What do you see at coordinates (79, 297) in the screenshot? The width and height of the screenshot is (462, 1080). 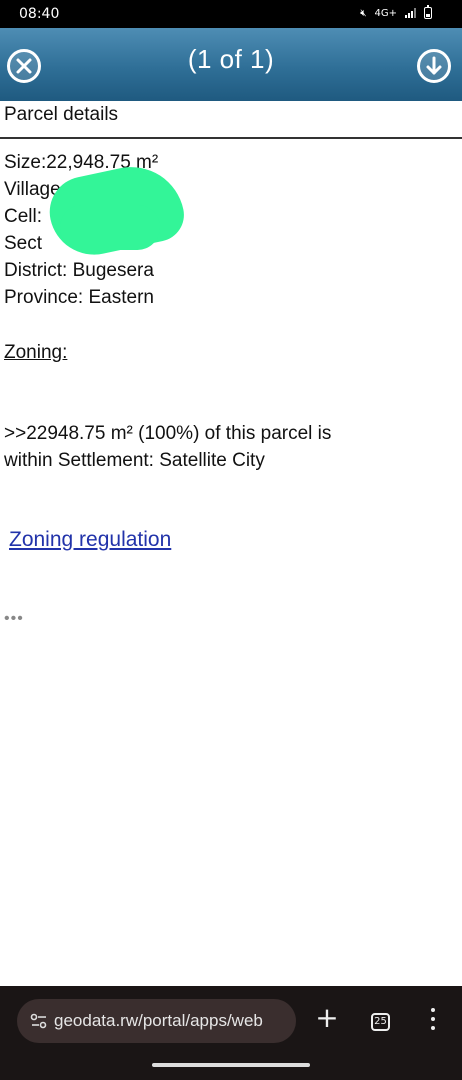 I see `parcel-province: Province: Eastern` at bounding box center [79, 297].